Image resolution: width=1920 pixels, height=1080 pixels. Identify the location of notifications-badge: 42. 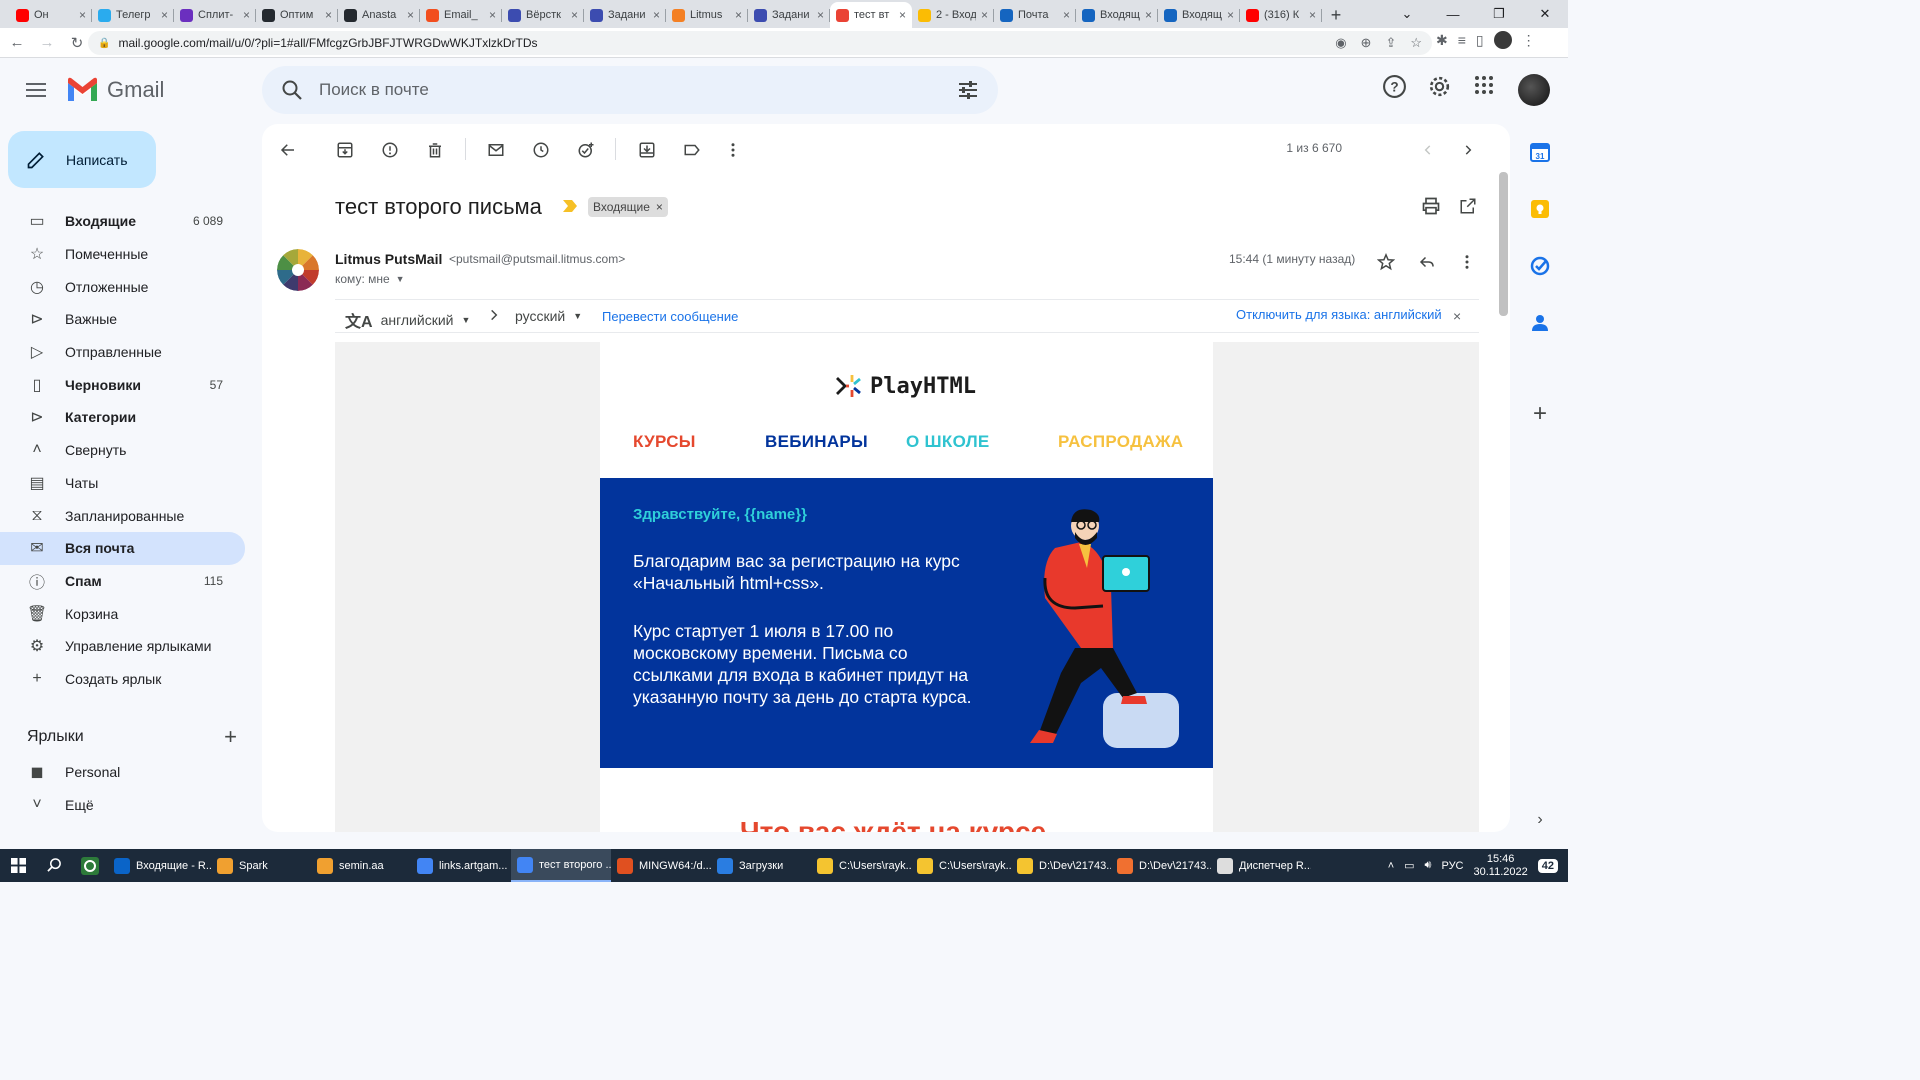
(1547, 865).